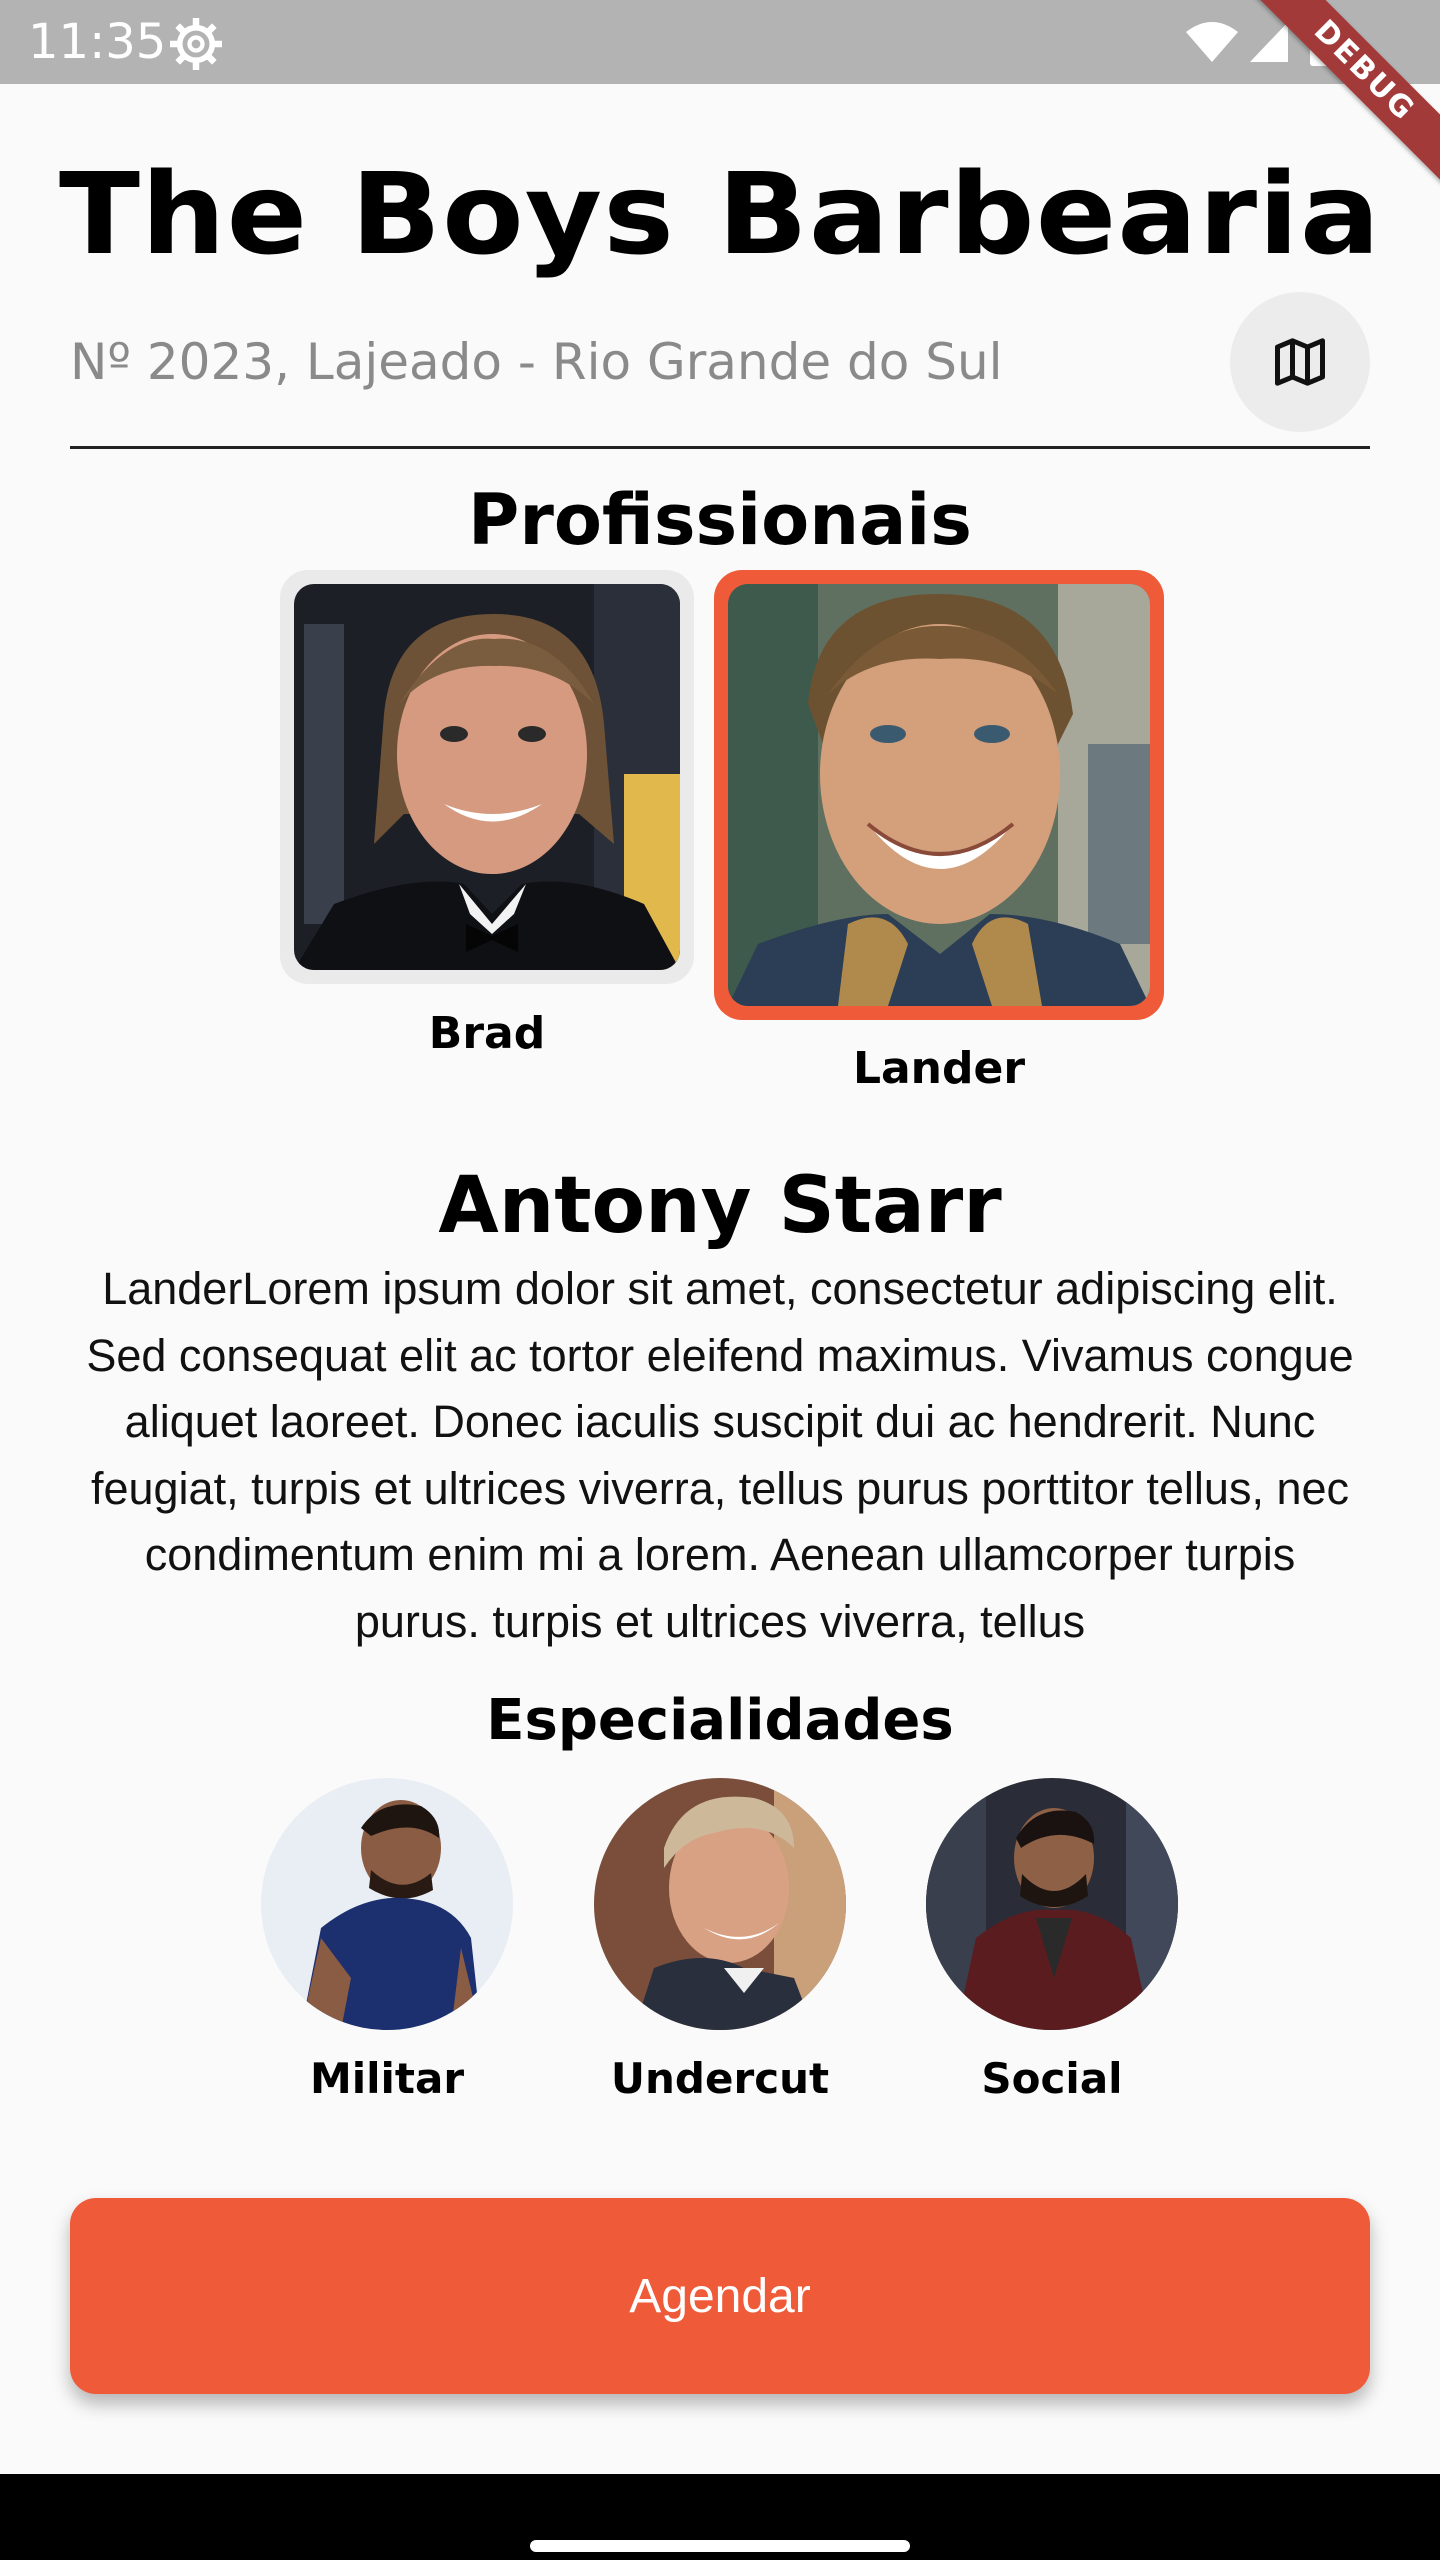 Image resolution: width=1440 pixels, height=2560 pixels. I want to click on specialty-label-social: Social, so click(1052, 2078).